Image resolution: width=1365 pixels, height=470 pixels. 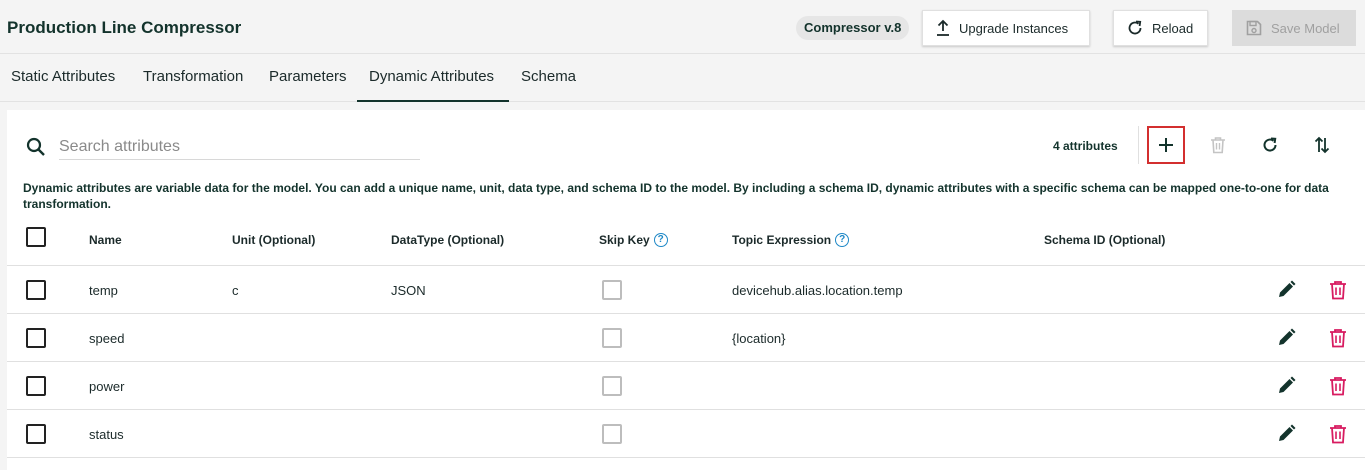 I want to click on cell-name: temp, so click(x=103, y=290).